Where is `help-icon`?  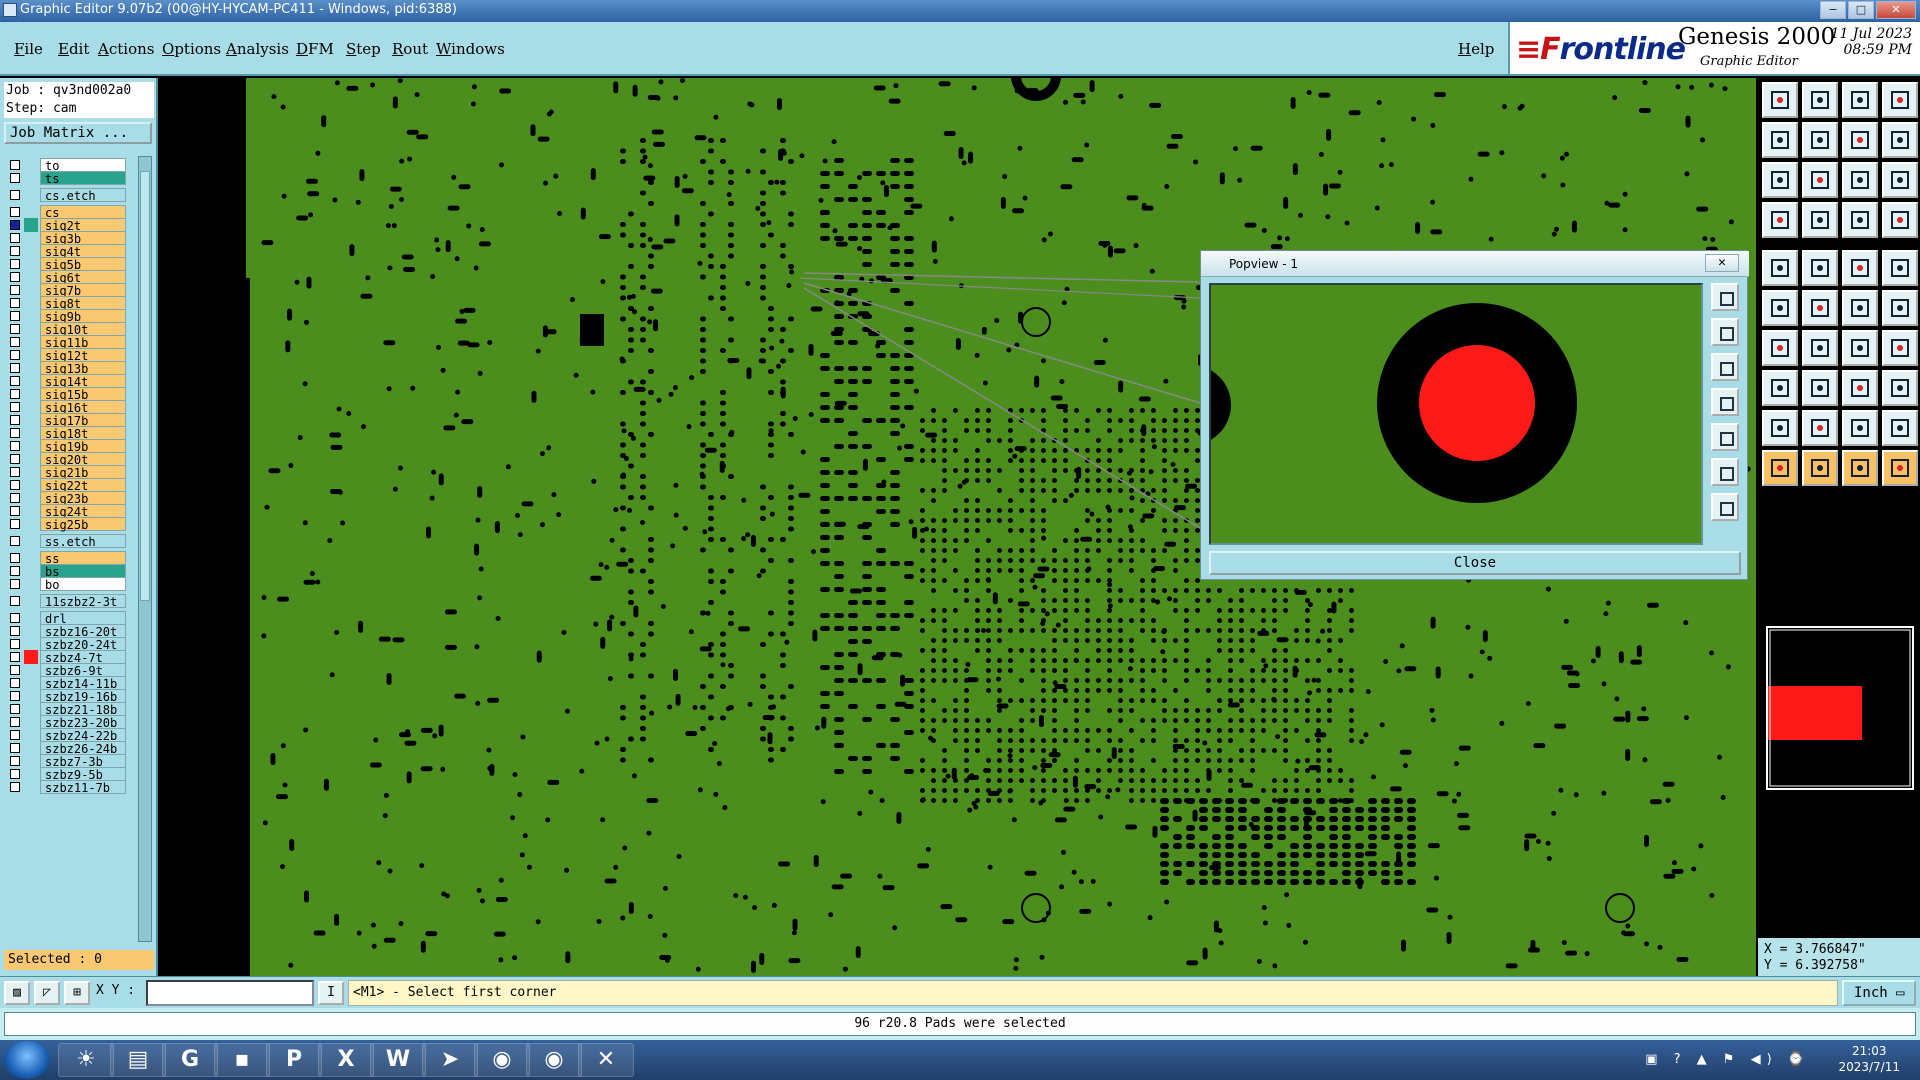 help-icon is located at coordinates (1900, 180).